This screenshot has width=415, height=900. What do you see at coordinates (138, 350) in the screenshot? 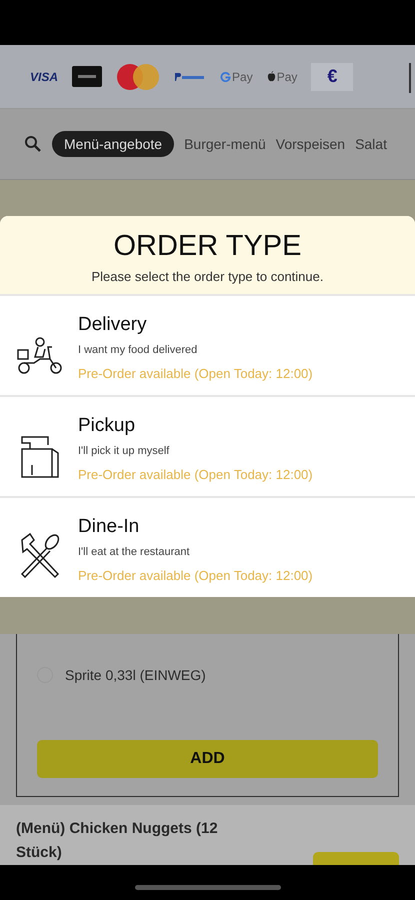
I see `option-description: I want my food delivered` at bounding box center [138, 350].